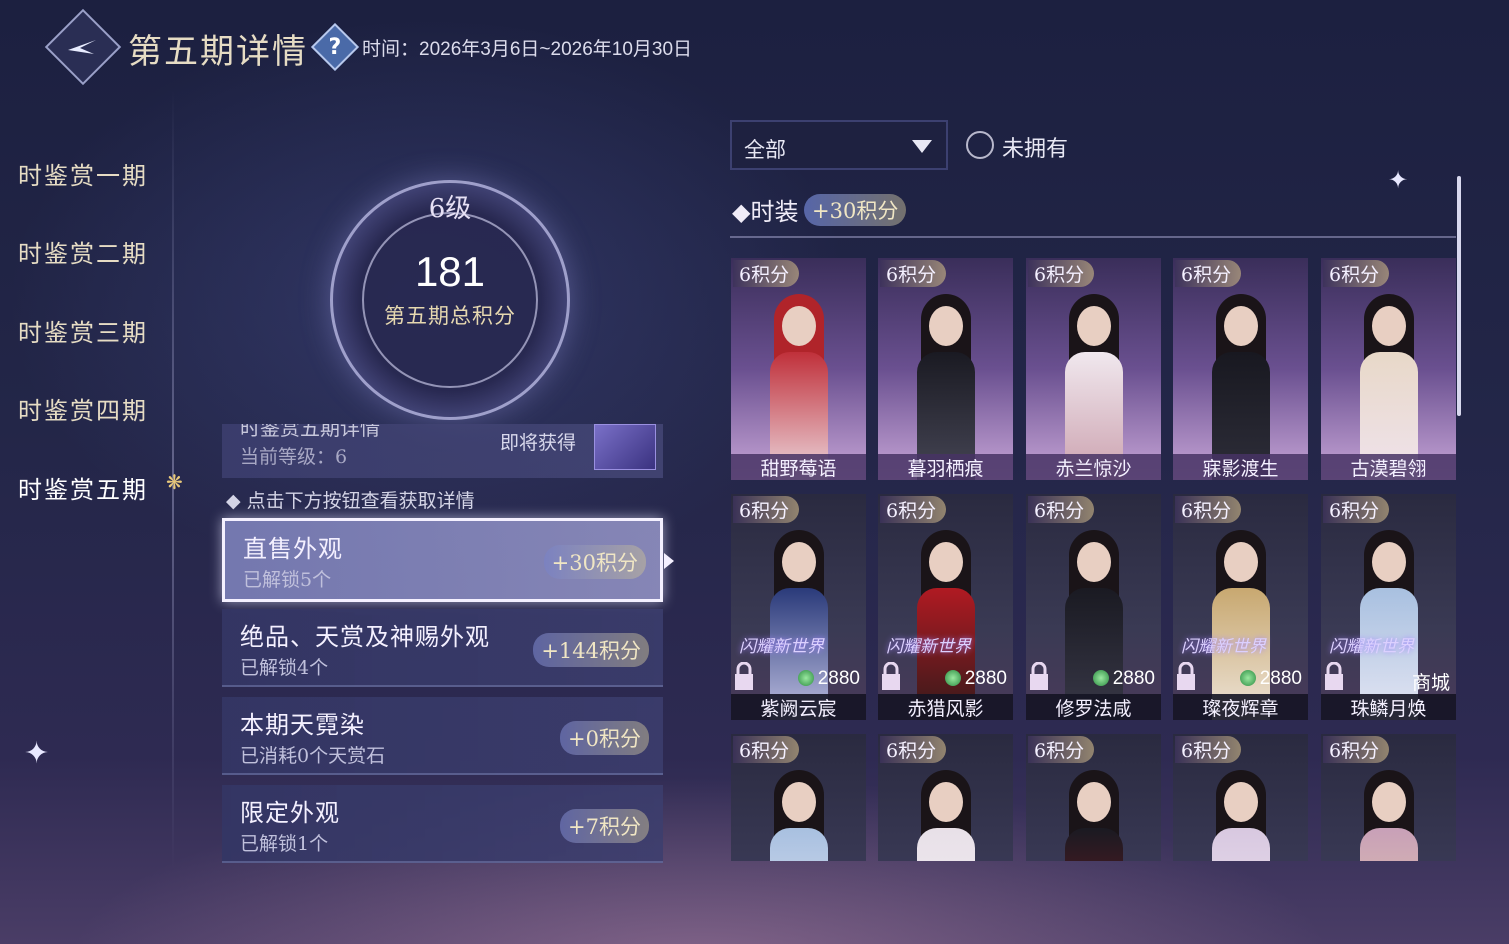  Describe the element at coordinates (798, 707) in the screenshot. I see `outfit-name: 紫阙云宸` at that location.